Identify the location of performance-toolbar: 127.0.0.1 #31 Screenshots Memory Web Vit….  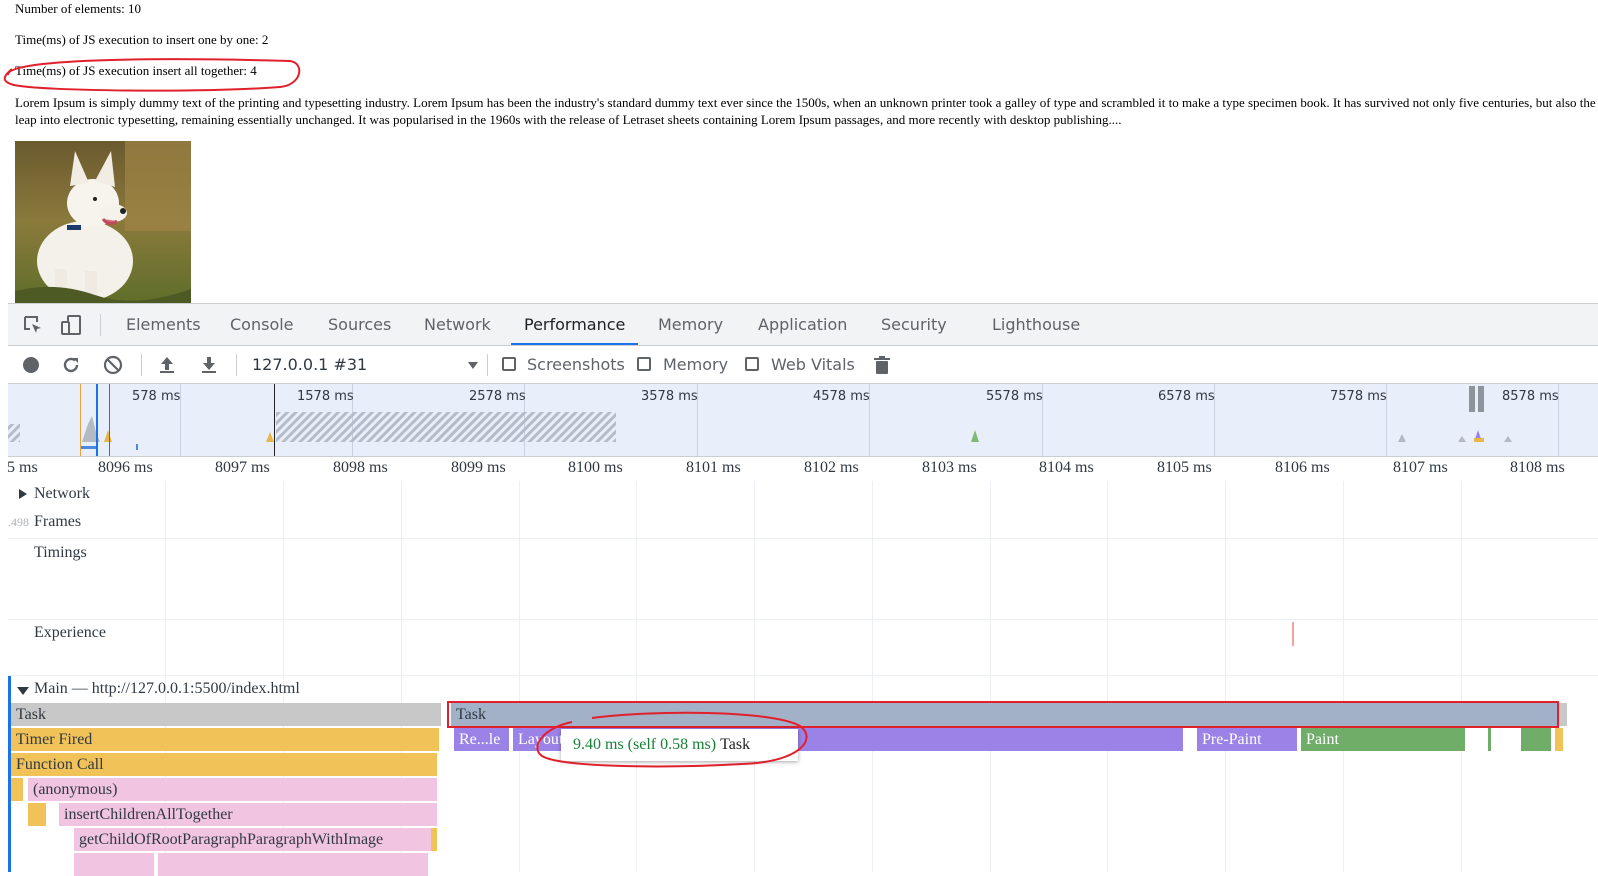
(803, 365).